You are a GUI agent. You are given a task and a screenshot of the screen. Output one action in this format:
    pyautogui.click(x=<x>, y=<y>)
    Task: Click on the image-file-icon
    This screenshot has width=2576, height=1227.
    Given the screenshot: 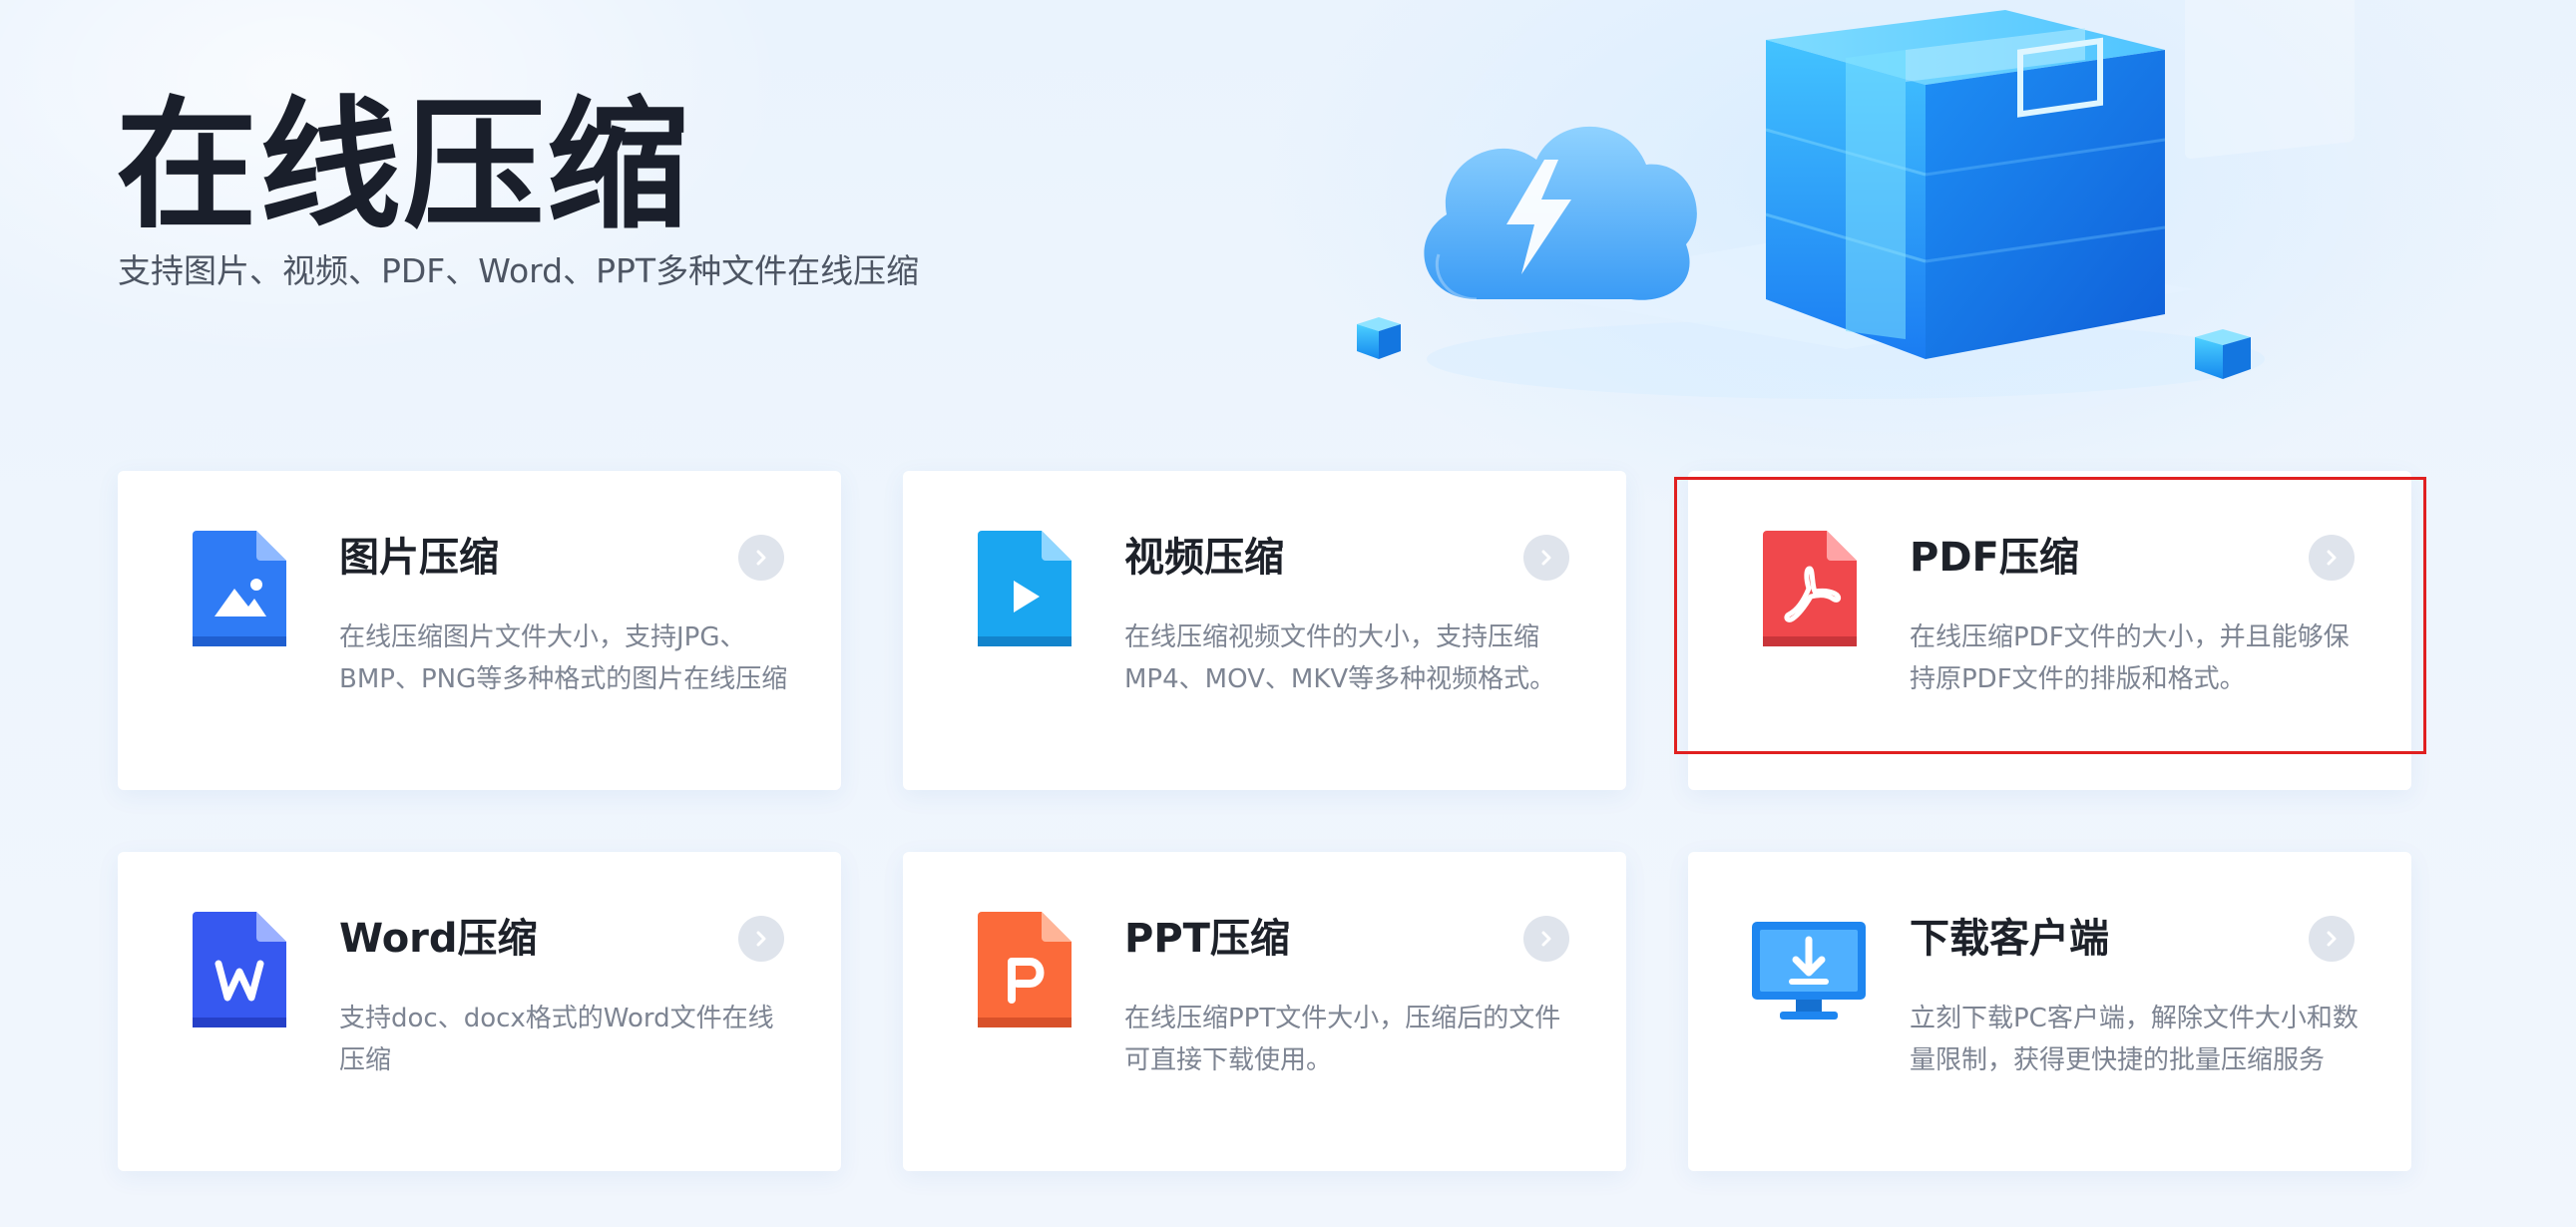 What is the action you would take?
    pyautogui.click(x=239, y=588)
    